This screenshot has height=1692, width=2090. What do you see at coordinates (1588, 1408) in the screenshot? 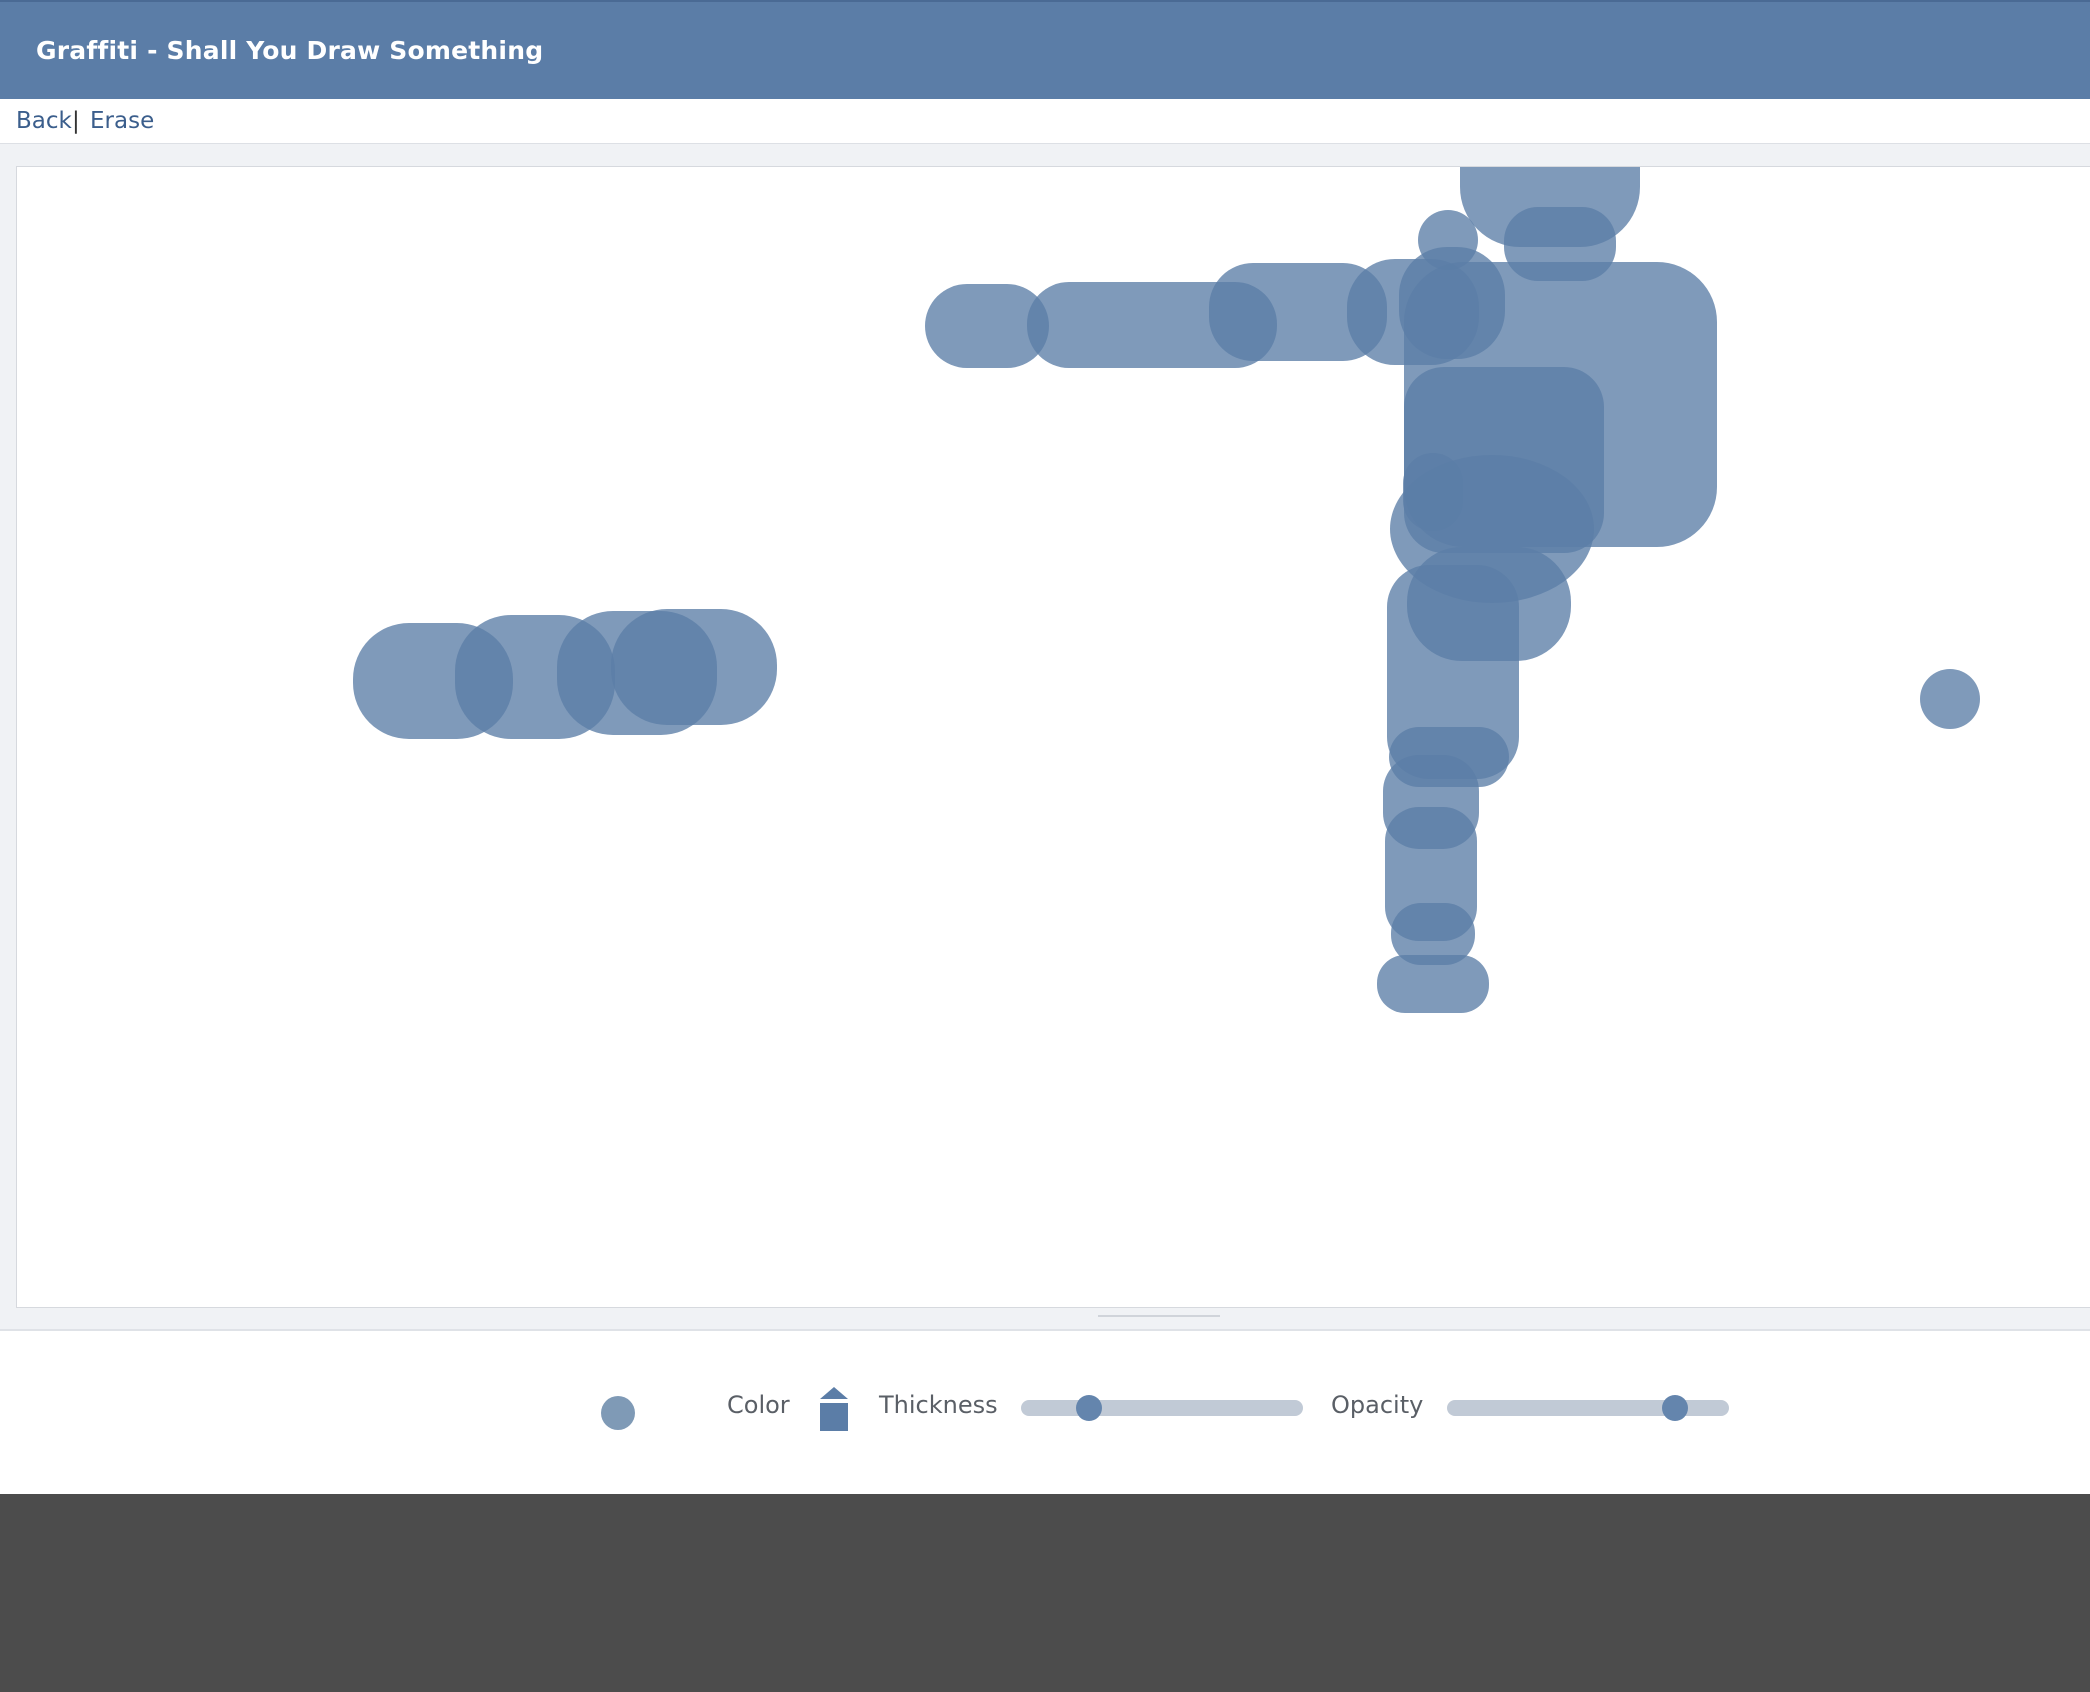
I see `opacity-slider` at bounding box center [1588, 1408].